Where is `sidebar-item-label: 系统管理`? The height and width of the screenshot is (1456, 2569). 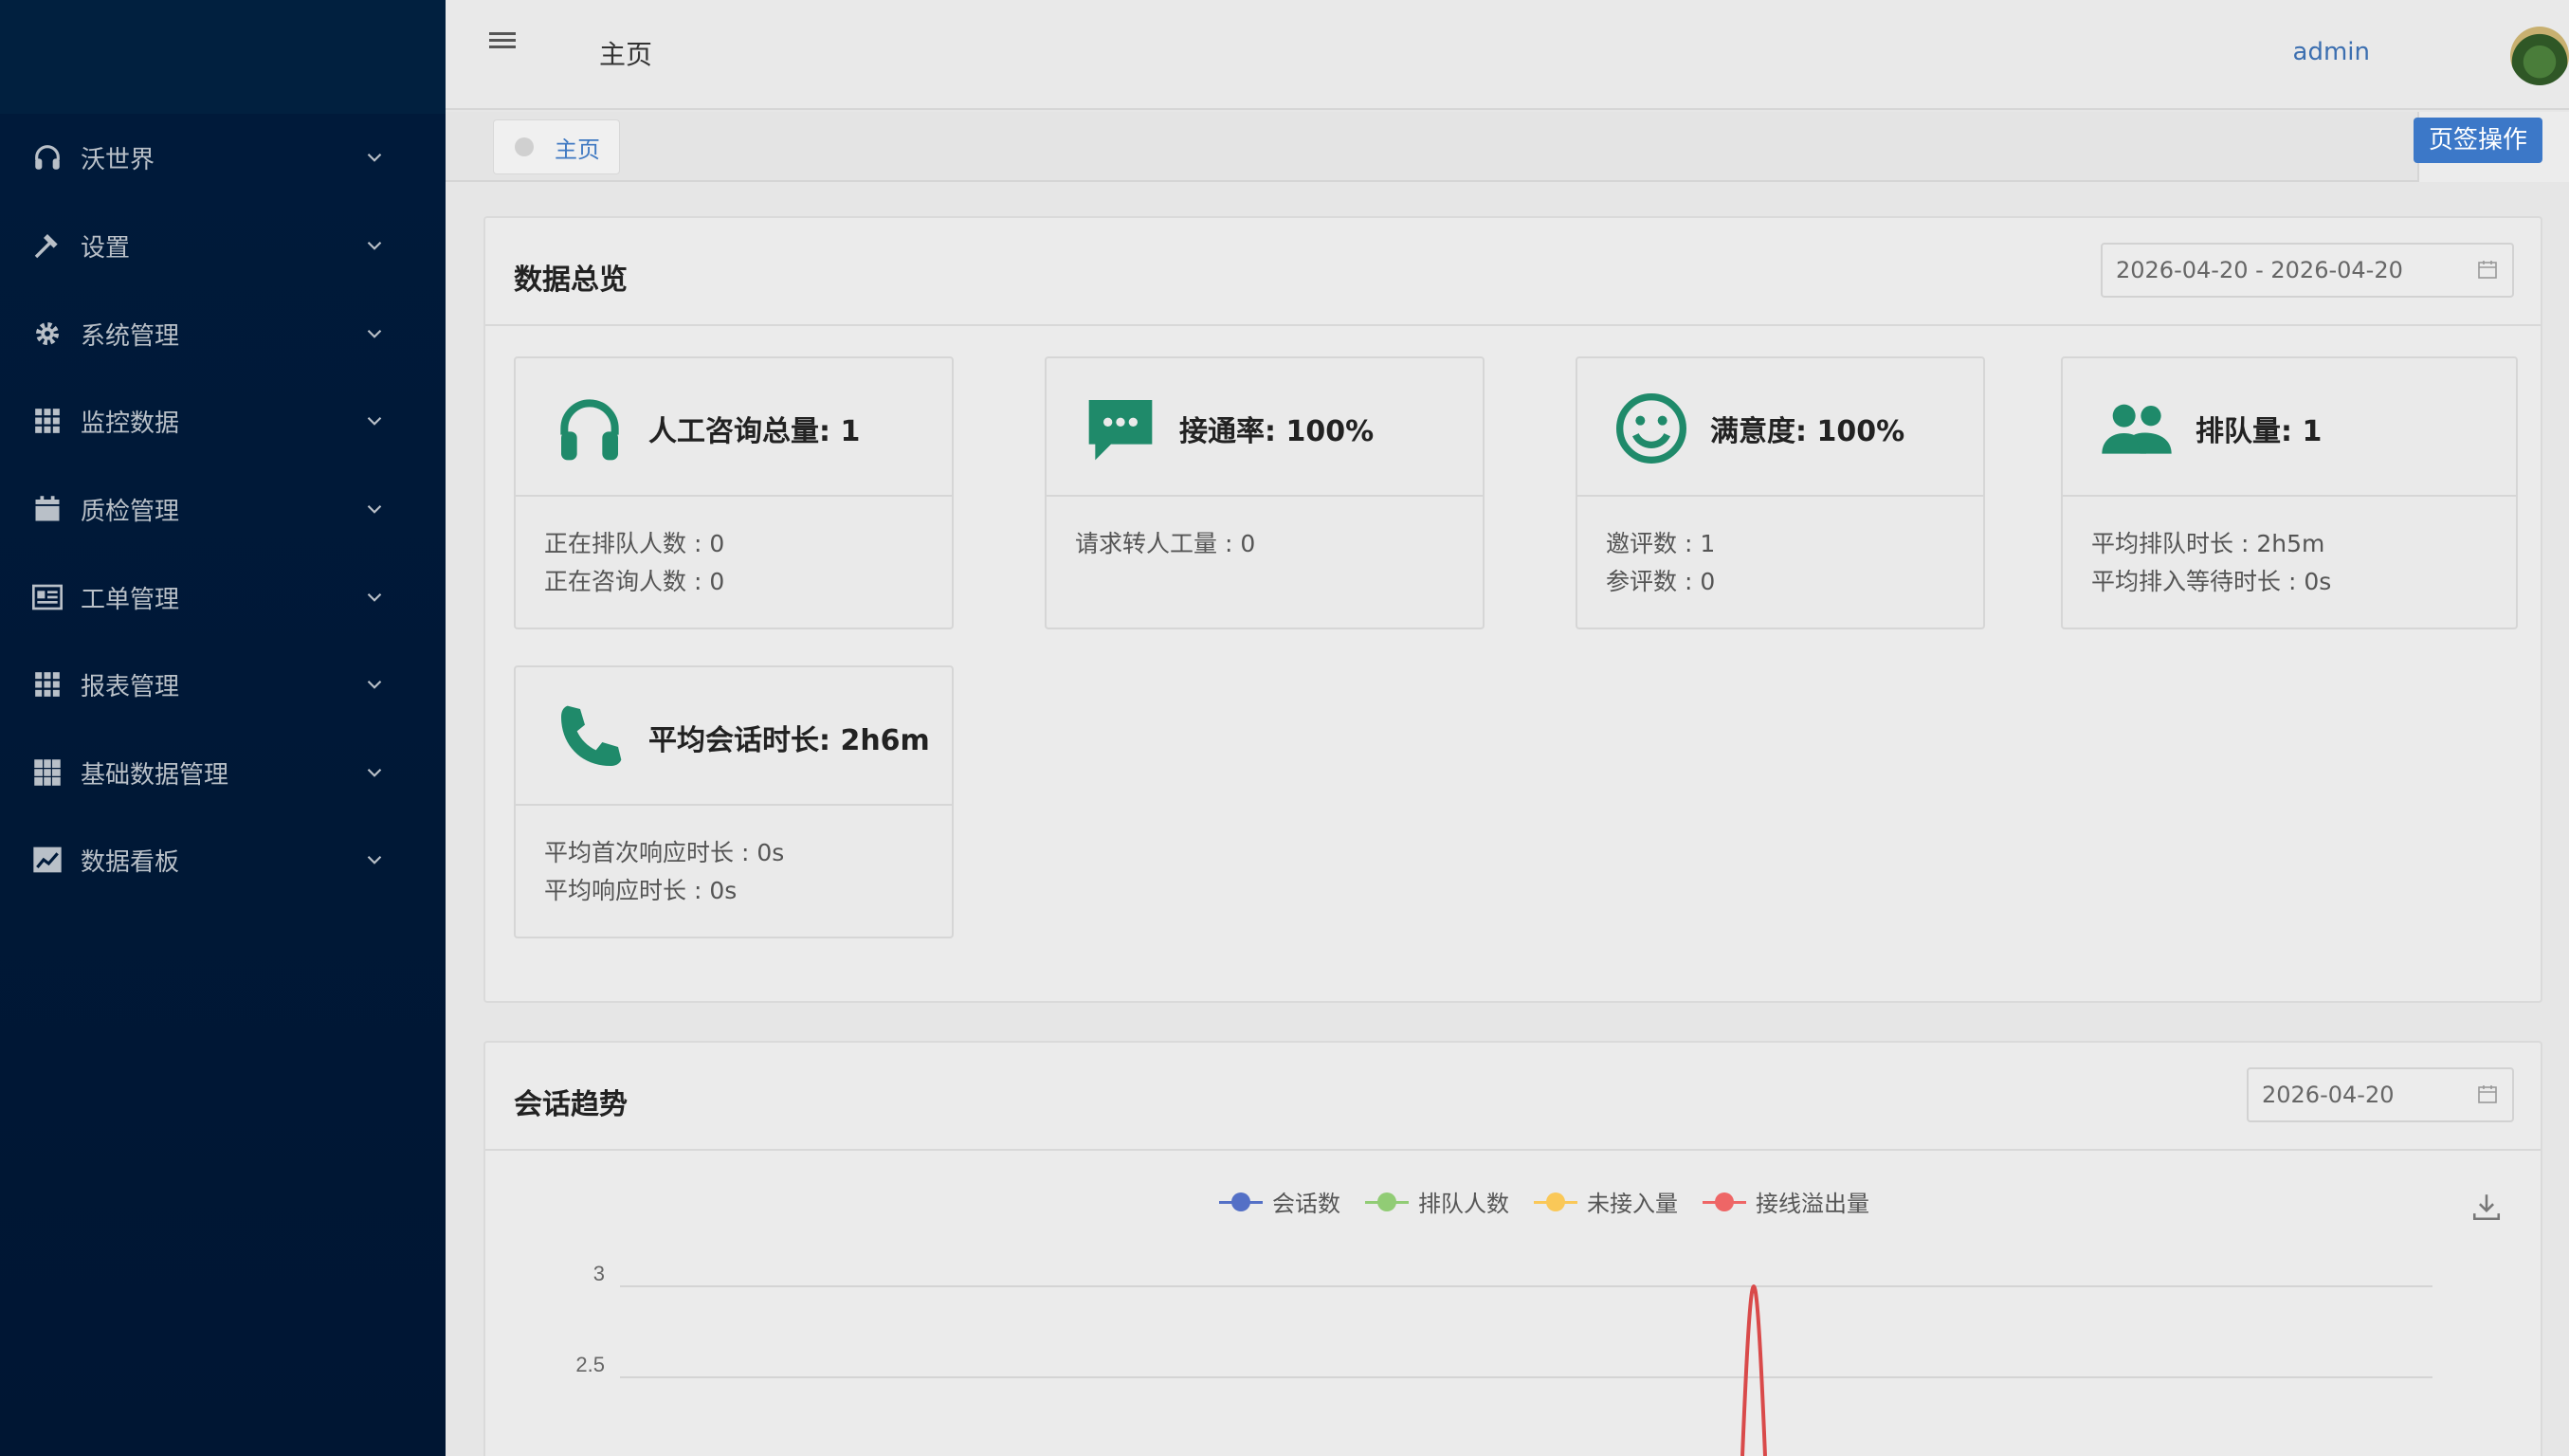
sidebar-item-label: 系统管理 is located at coordinates (130, 336).